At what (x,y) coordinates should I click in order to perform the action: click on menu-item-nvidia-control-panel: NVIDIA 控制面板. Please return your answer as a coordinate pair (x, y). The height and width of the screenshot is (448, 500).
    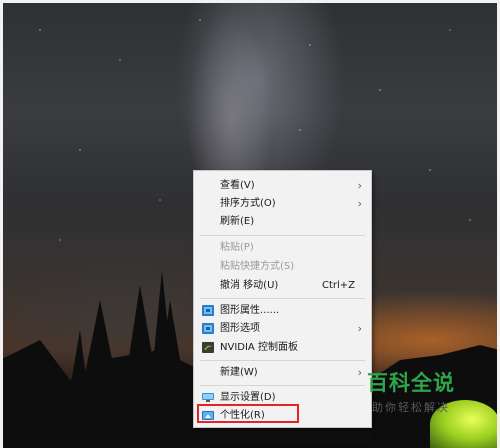
    Looking at the image, I should click on (282, 347).